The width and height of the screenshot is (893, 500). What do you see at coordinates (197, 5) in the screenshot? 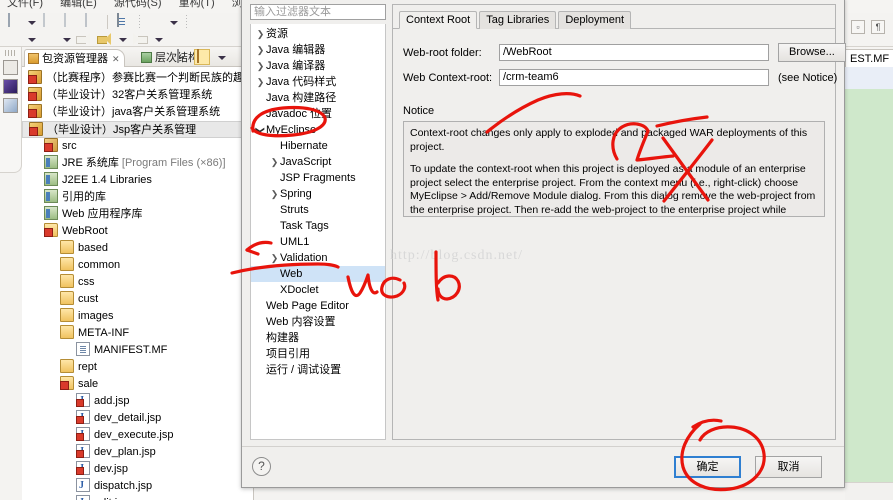
I see `menu-item-refactor: 重构(T)` at bounding box center [197, 5].